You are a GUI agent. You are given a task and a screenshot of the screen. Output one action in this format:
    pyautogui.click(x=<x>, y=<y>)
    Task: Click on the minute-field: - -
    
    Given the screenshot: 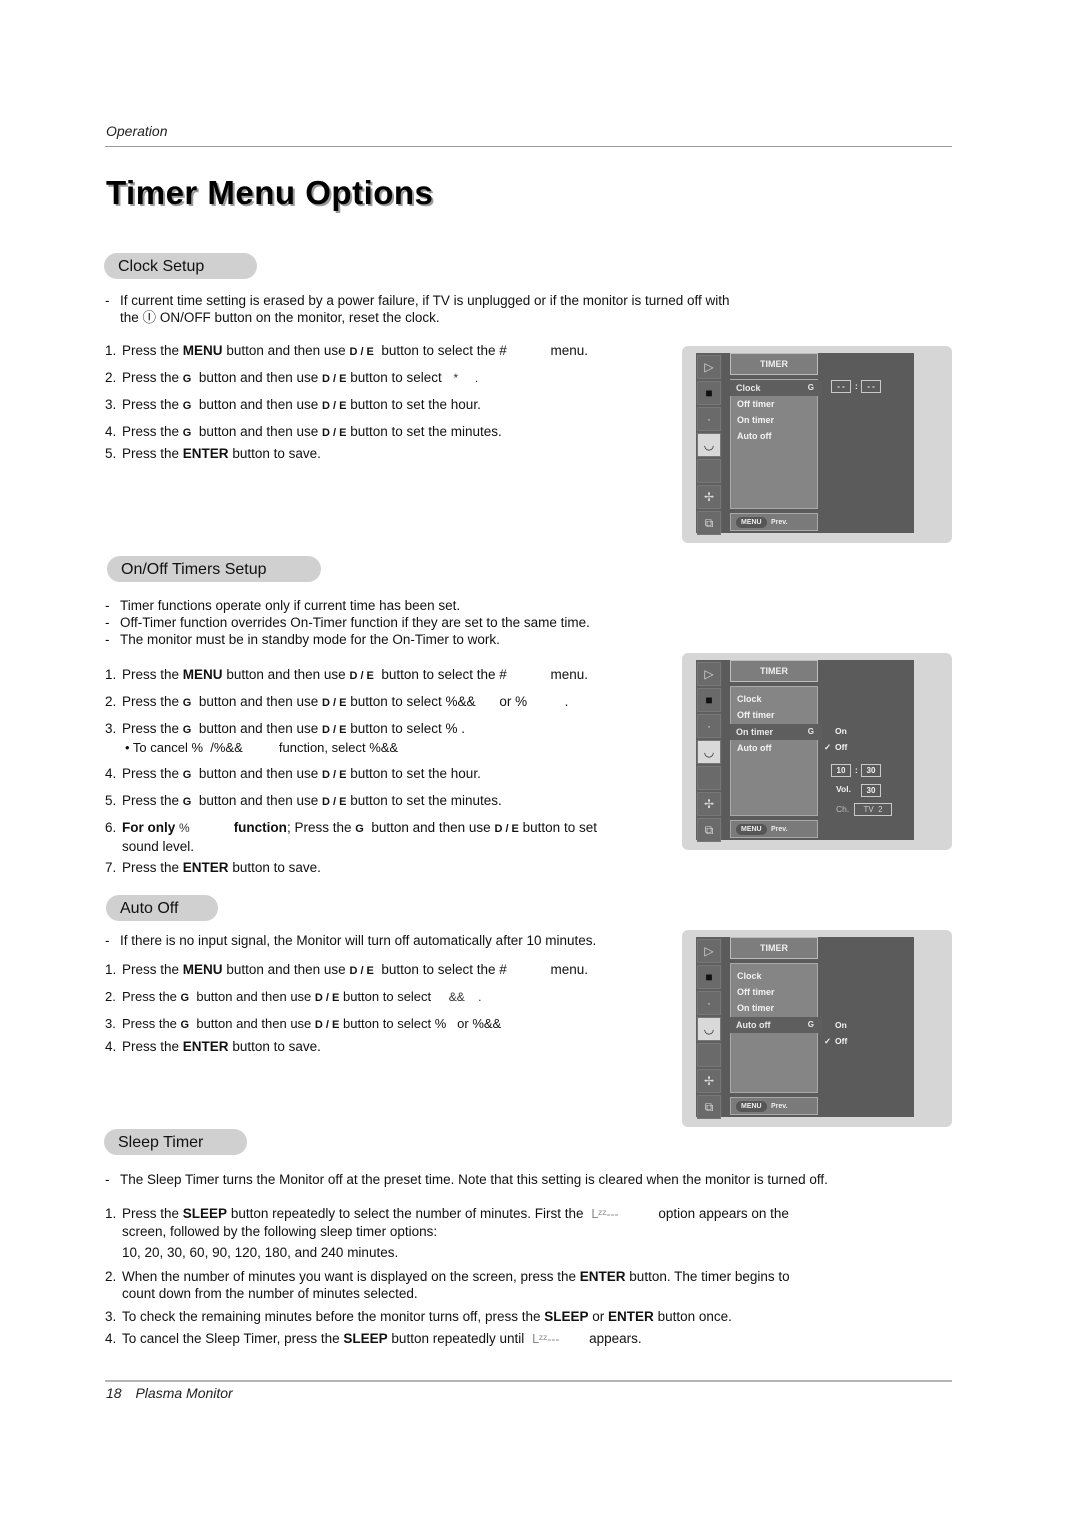 What is the action you would take?
    pyautogui.click(x=871, y=386)
    